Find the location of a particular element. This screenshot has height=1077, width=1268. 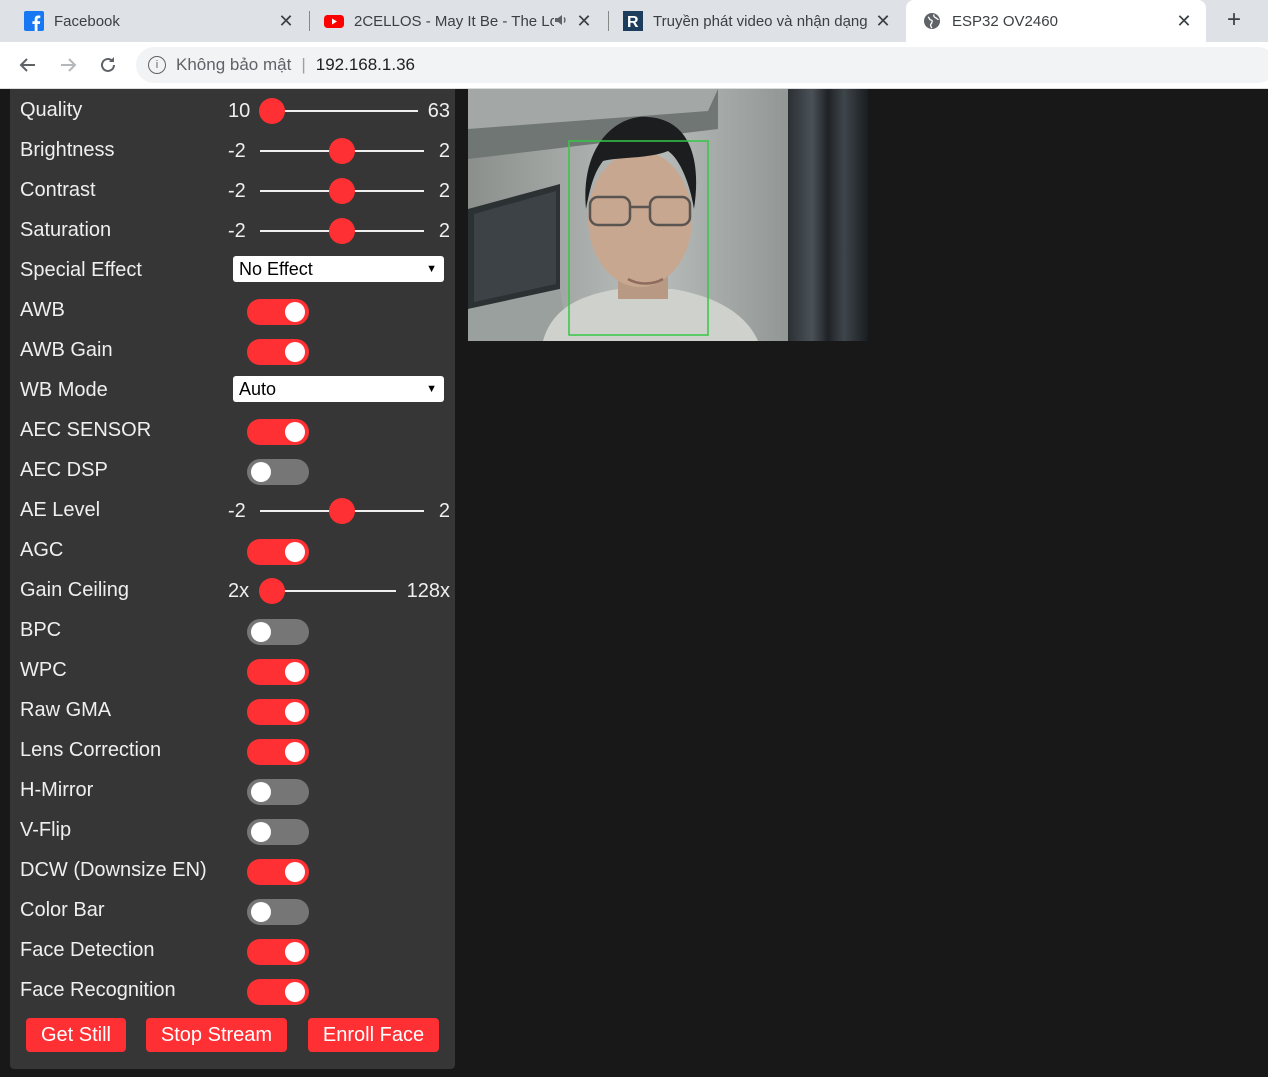

control-row-aec-sensor: AEC SENSOR is located at coordinates (235, 431).